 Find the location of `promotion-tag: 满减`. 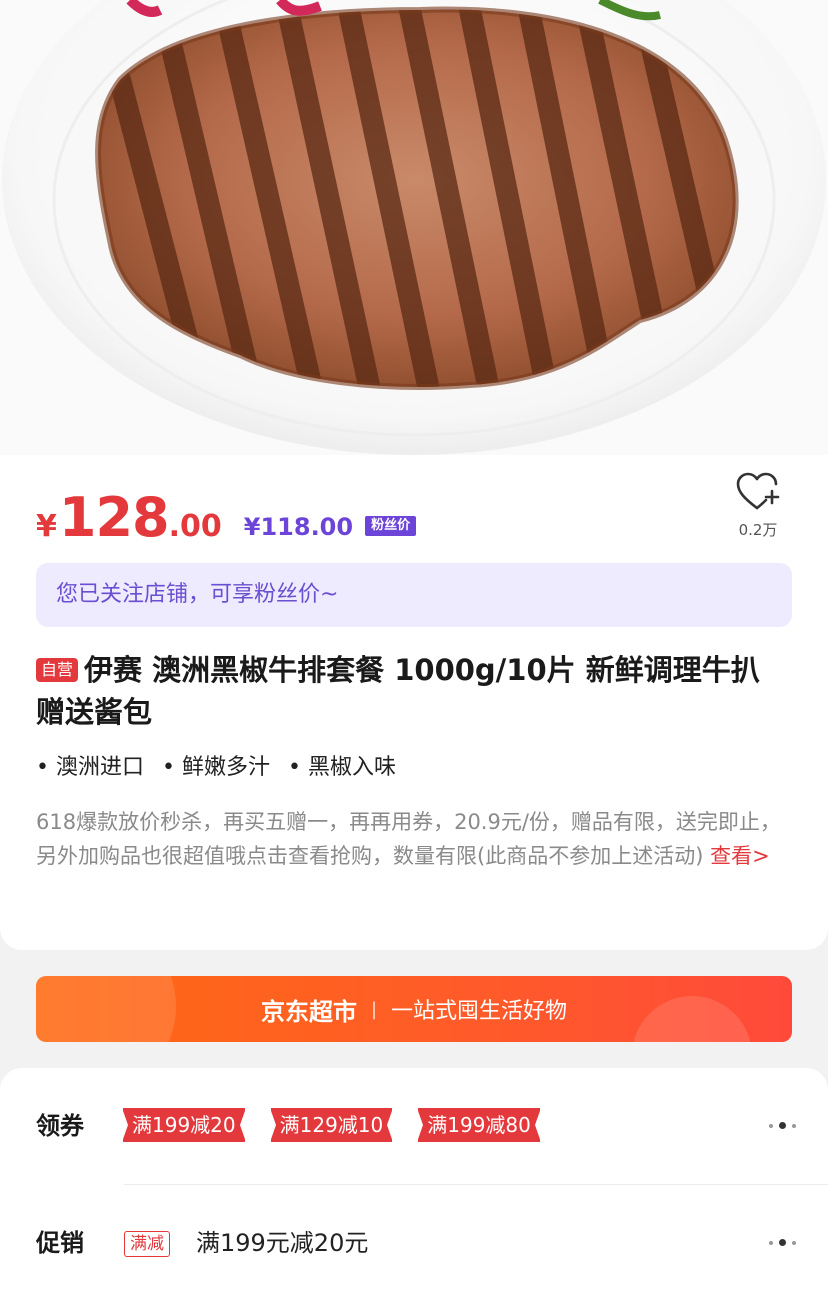

promotion-tag: 满减 is located at coordinates (147, 1244).